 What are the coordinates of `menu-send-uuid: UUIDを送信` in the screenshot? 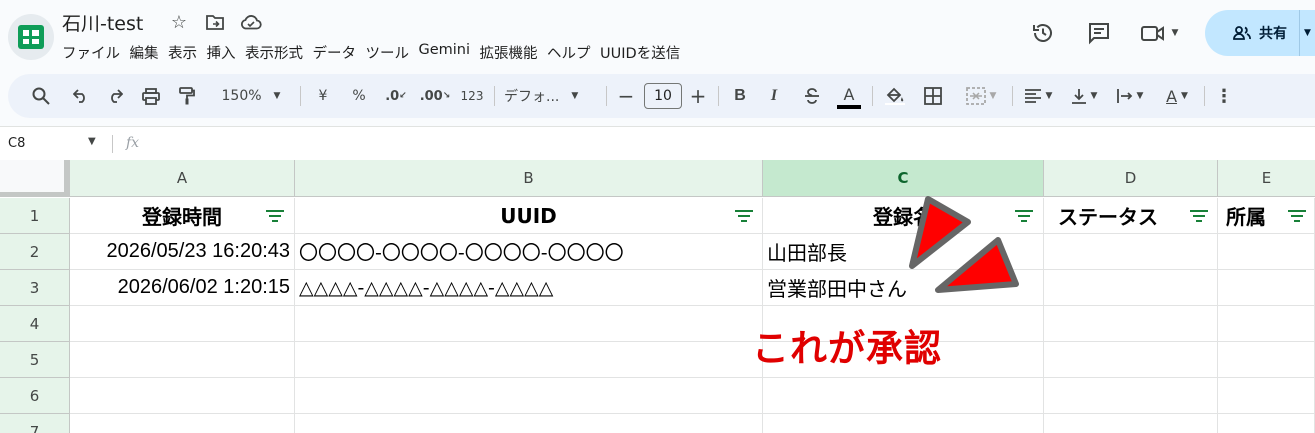 It's located at (645, 52).